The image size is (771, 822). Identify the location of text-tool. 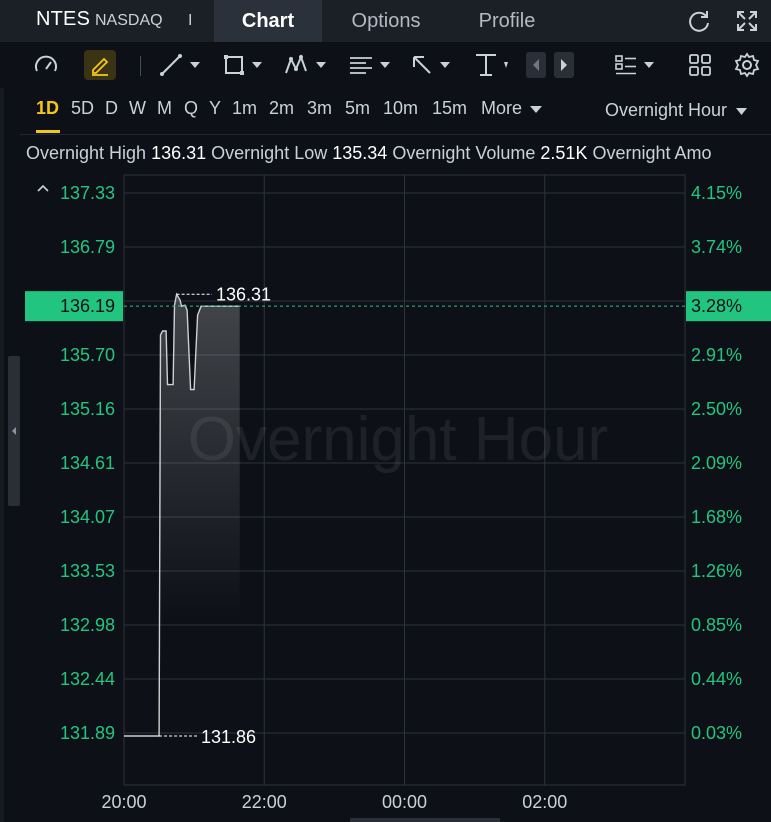
(369, 65).